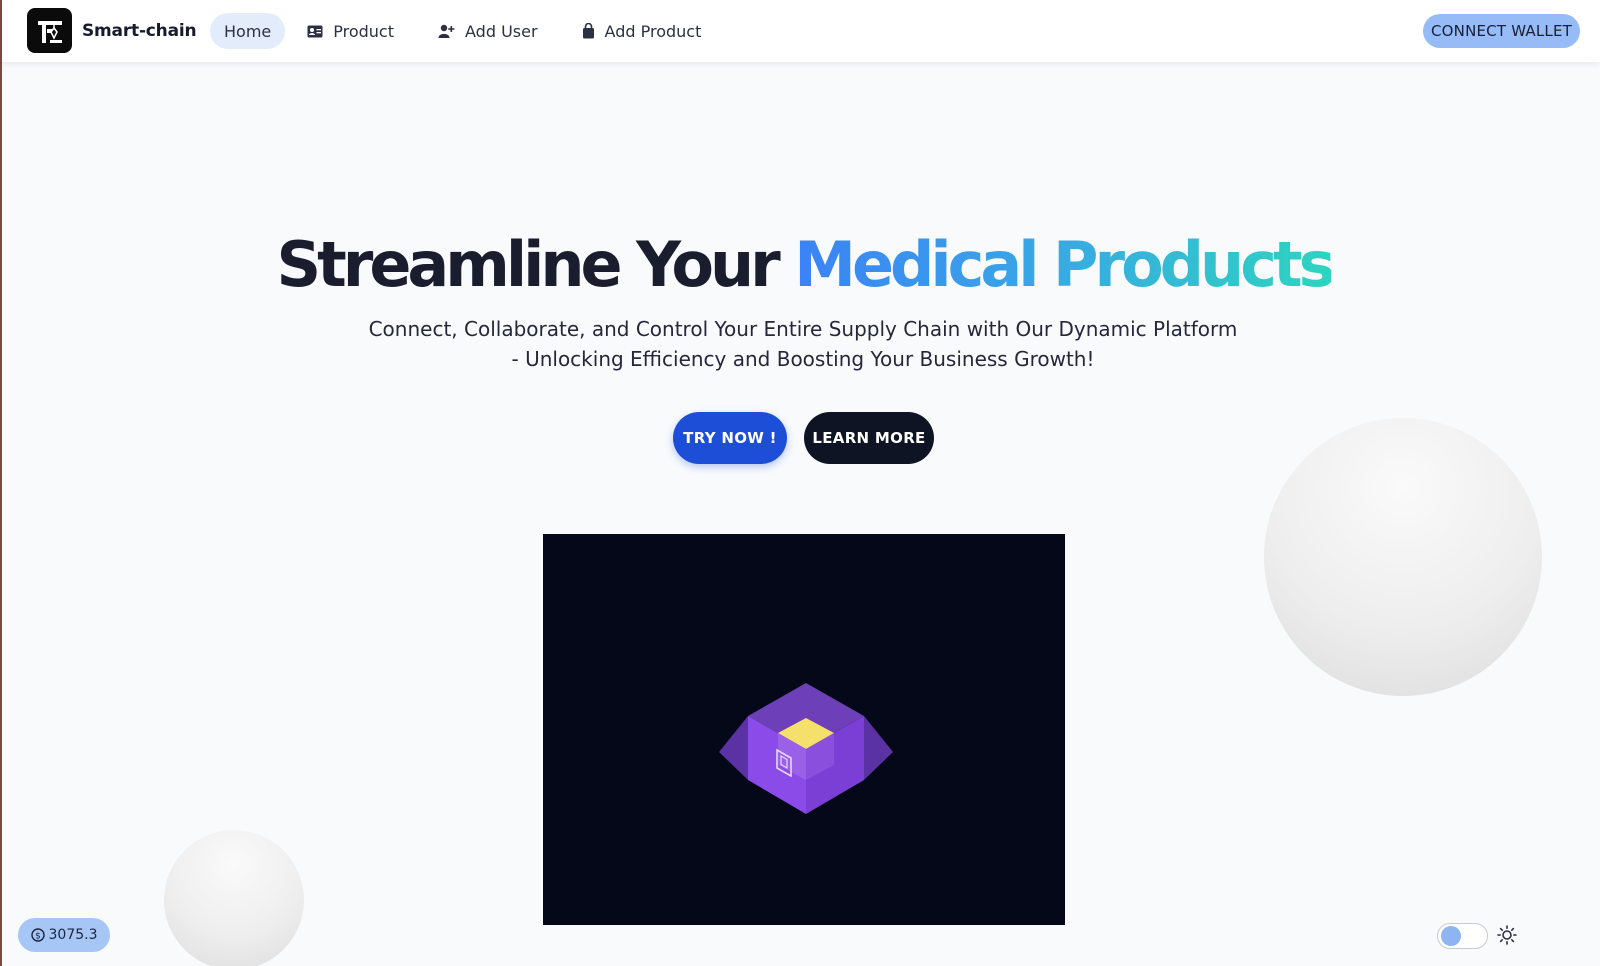 The width and height of the screenshot is (1600, 966). What do you see at coordinates (315, 31) in the screenshot?
I see `id-card-icon` at bounding box center [315, 31].